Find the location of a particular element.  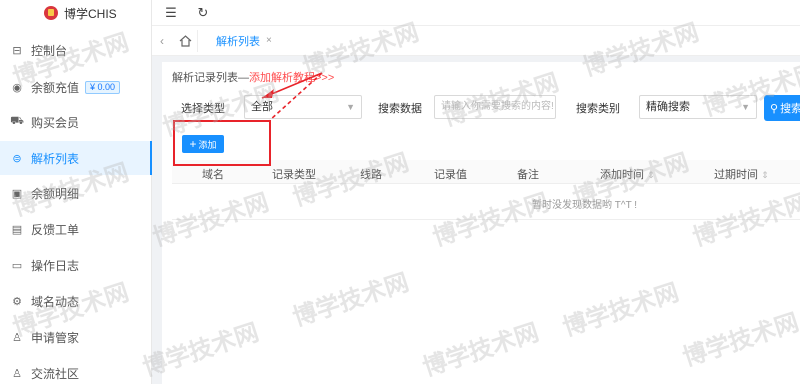

cart-icon: ⛟ is located at coordinates (17, 121).